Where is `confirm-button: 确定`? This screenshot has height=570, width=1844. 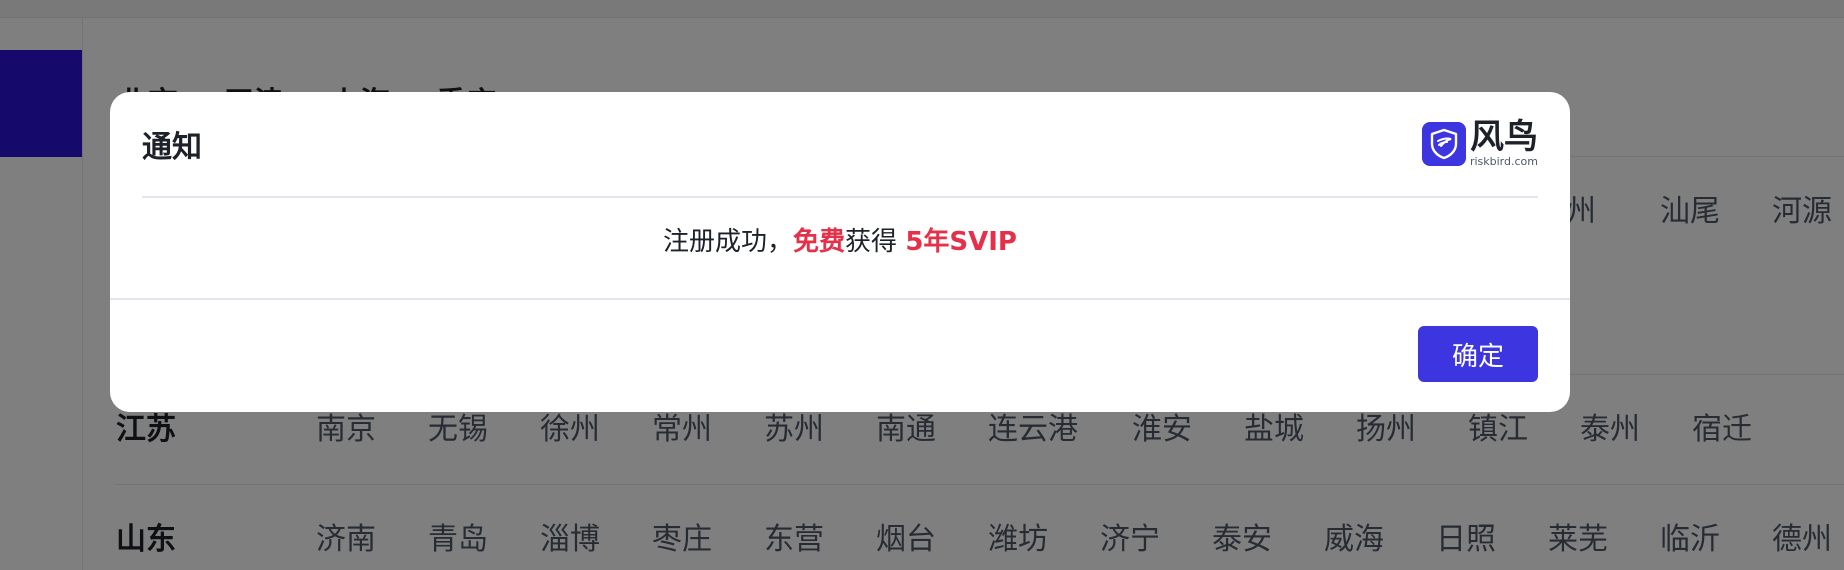 confirm-button: 确定 is located at coordinates (1478, 354).